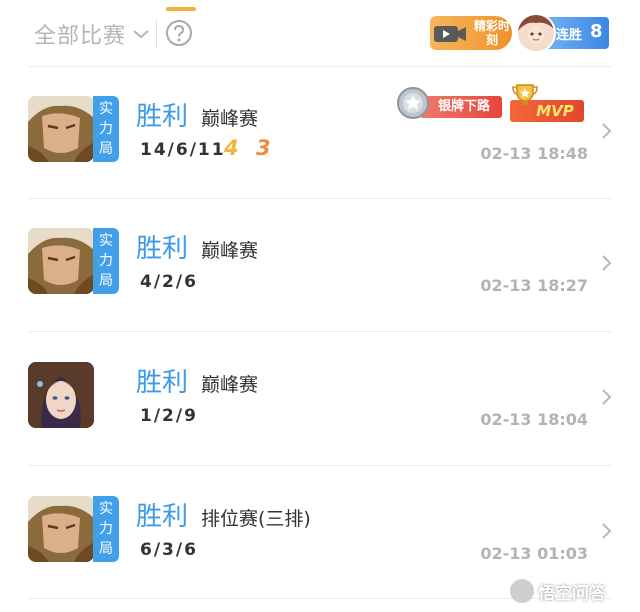  What do you see at coordinates (534, 153) in the screenshot?
I see `match-time: 02-13 18:48` at bounding box center [534, 153].